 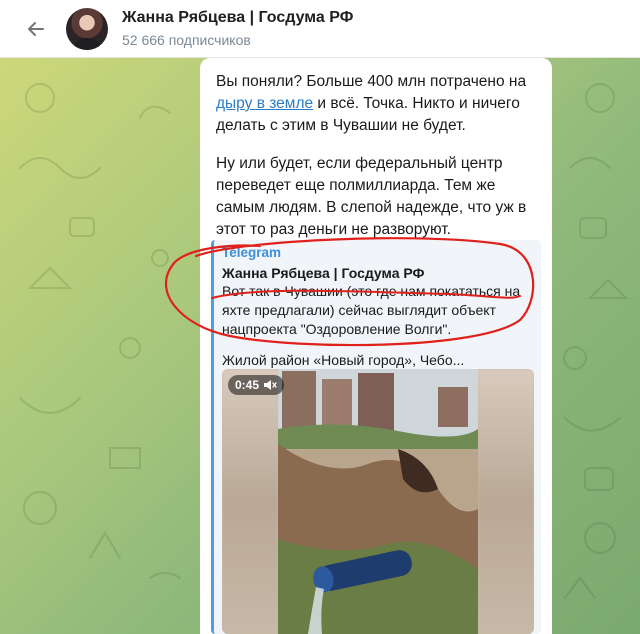 I want to click on video-blur-left, so click(x=250, y=501).